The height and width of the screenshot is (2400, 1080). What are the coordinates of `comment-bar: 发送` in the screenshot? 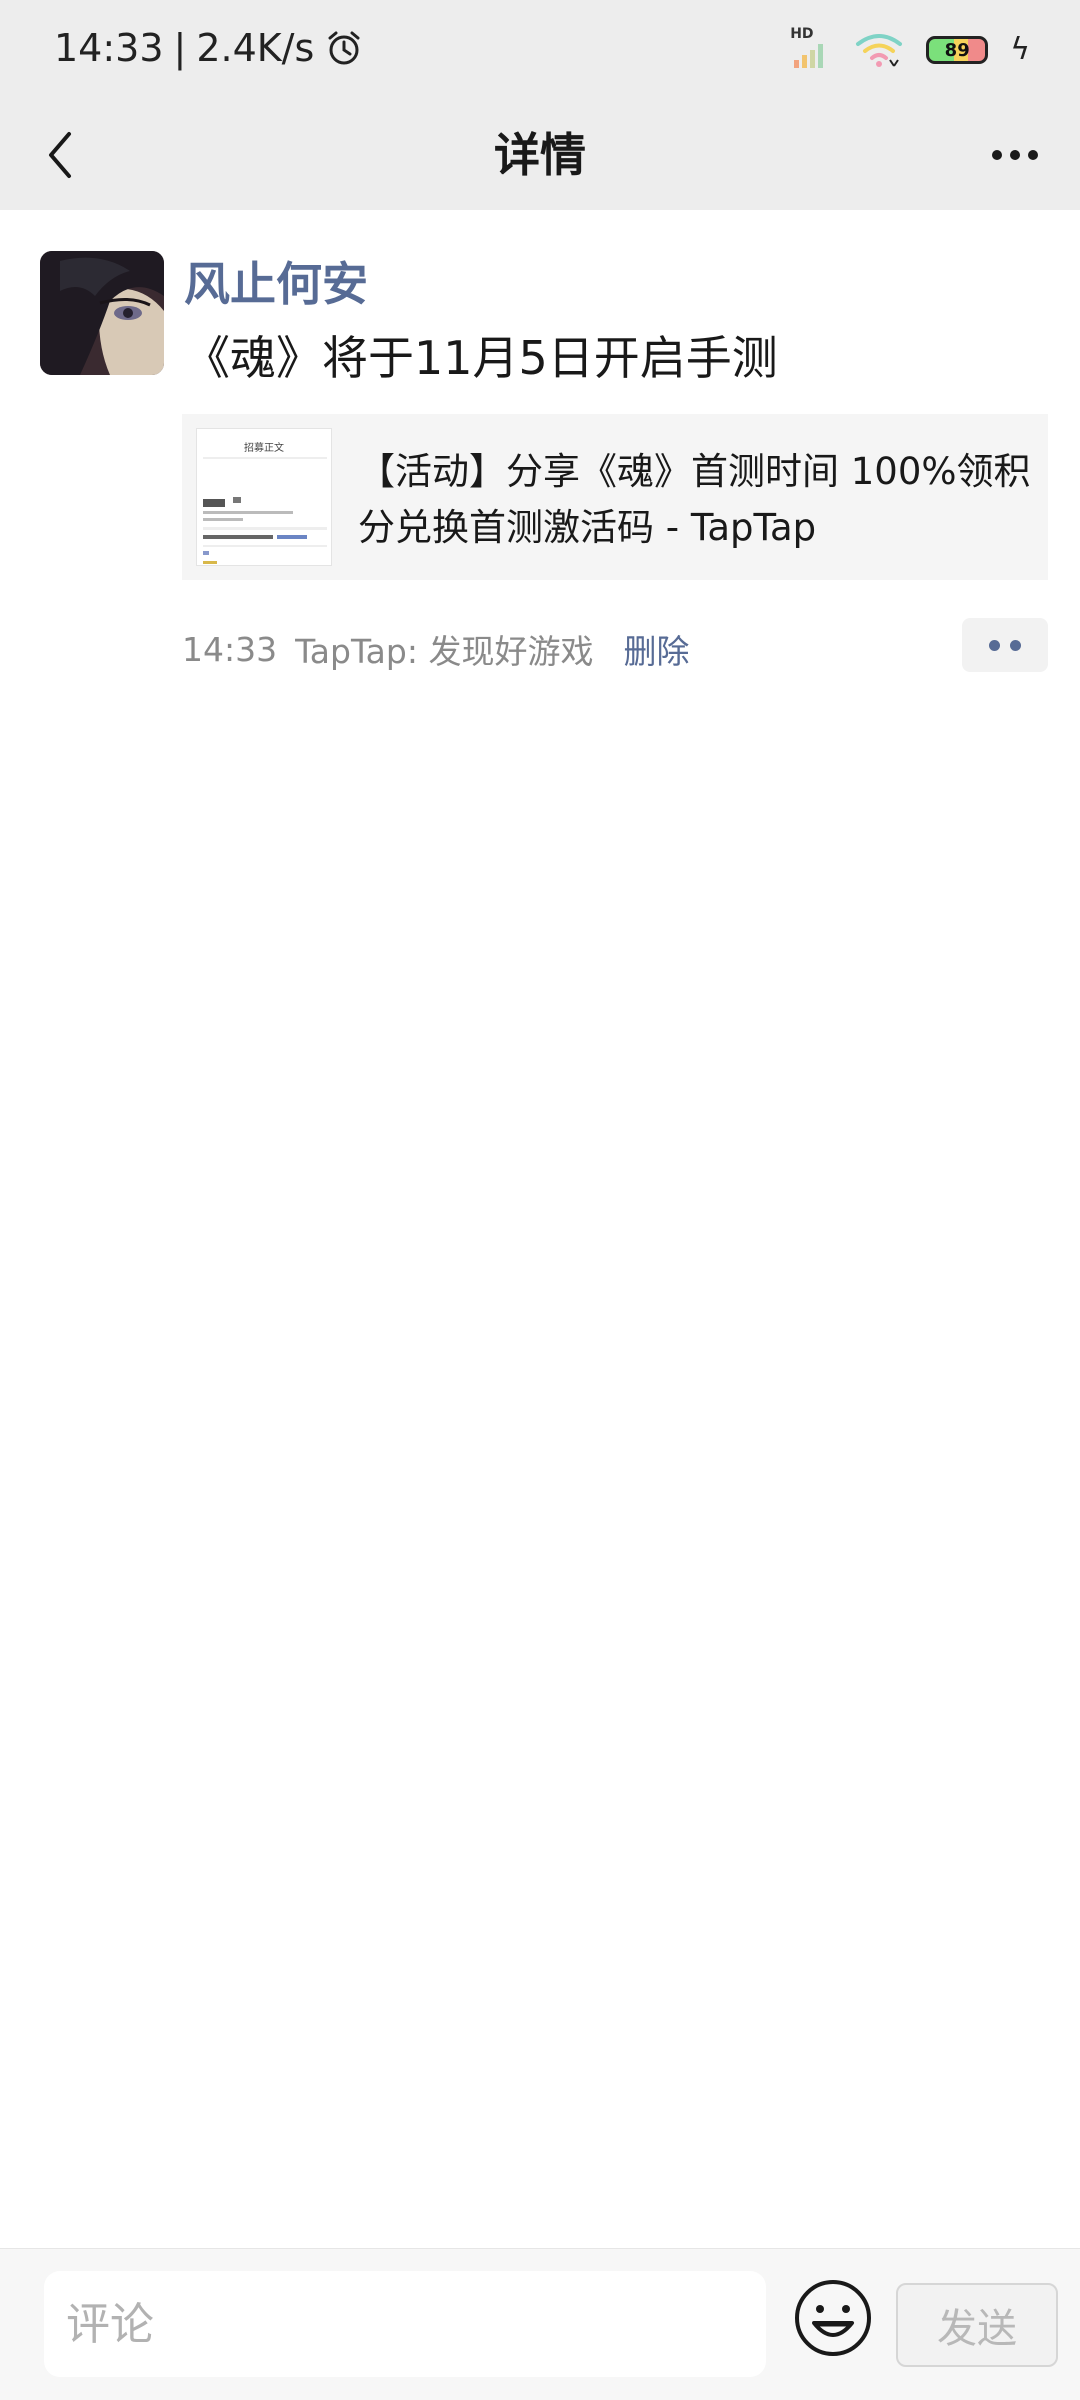 It's located at (540, 2324).